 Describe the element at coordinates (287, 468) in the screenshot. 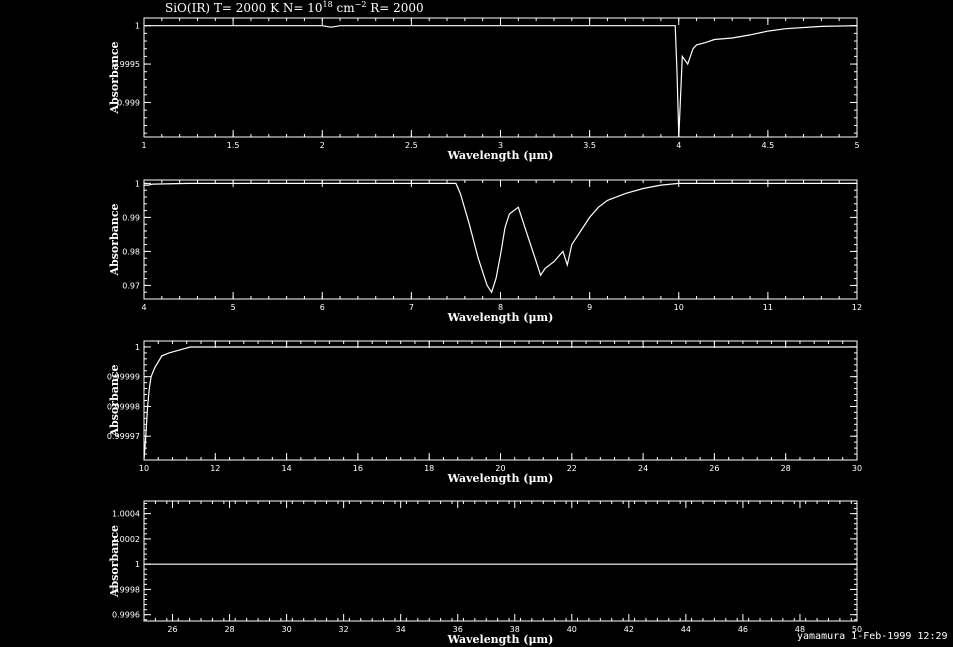

I see `x-tick-label: 14` at that location.